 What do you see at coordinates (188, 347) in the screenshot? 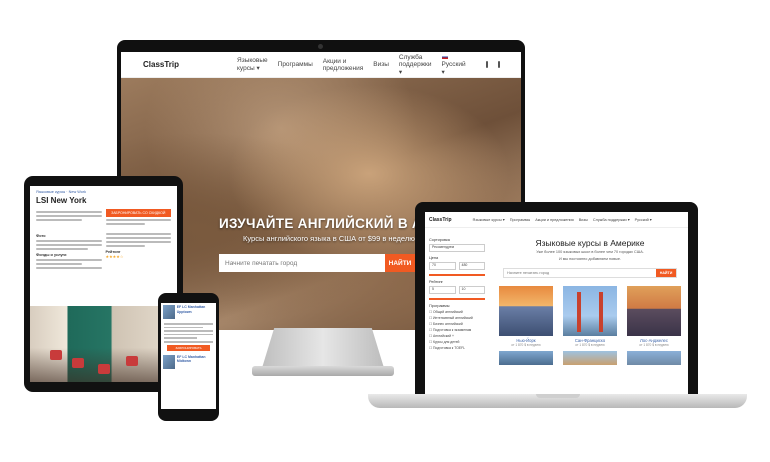
I see `book-button: ЗАБРОНИРОВАТЬ` at bounding box center [188, 347].